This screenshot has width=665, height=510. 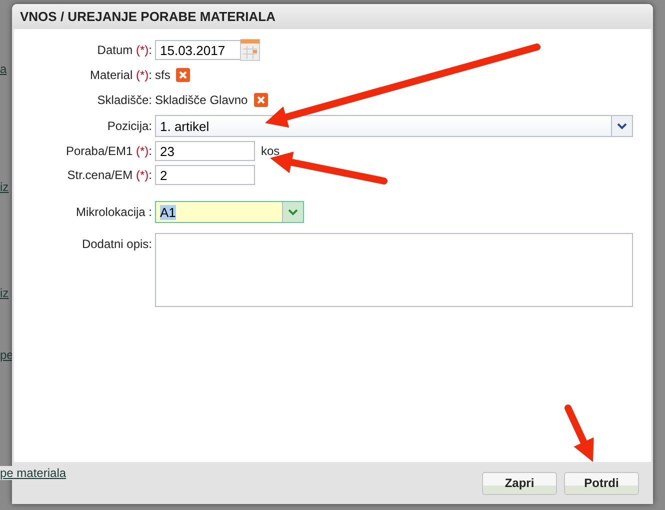 I want to click on annotation-arrow, so click(x=579, y=433).